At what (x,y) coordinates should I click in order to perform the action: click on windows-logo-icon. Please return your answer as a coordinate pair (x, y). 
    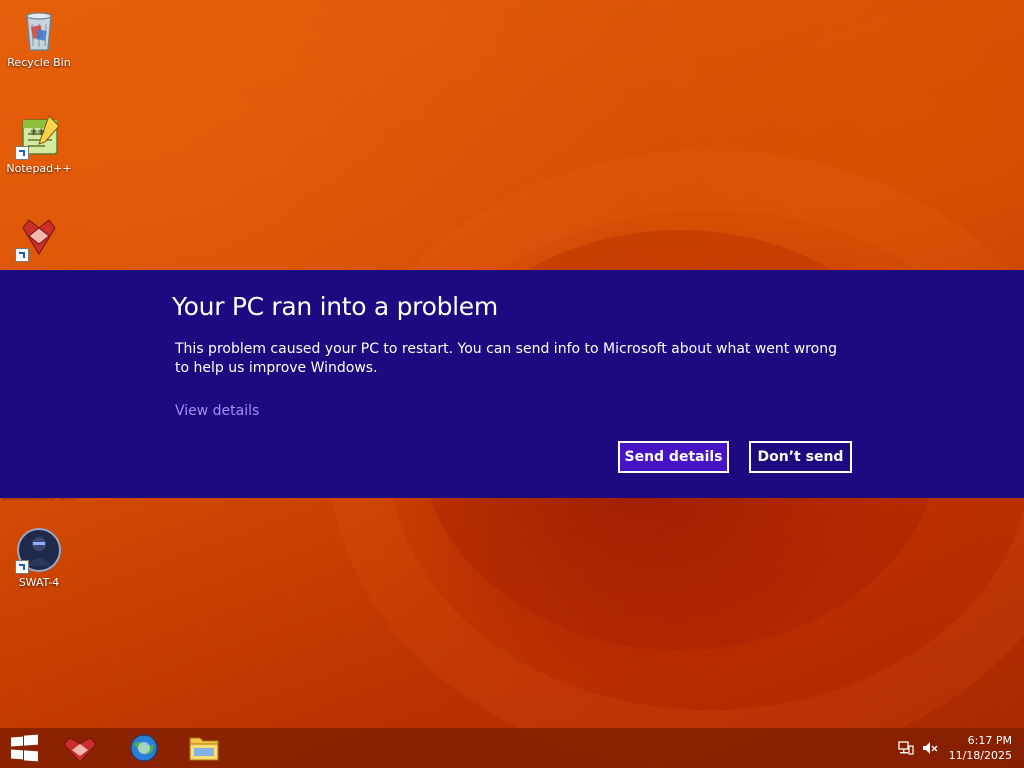
    Looking at the image, I should click on (24, 748).